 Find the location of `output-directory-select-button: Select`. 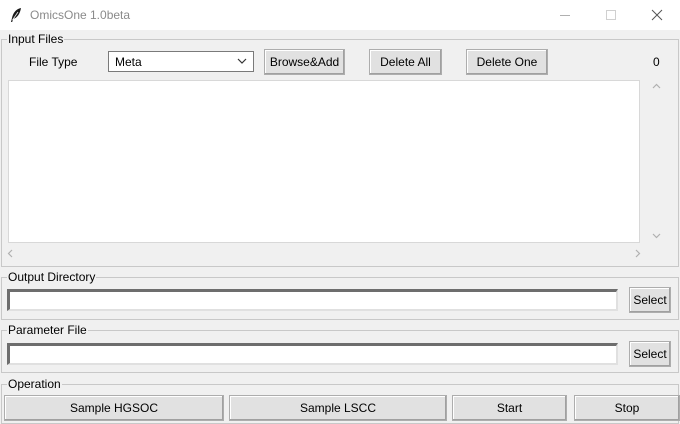

output-directory-select-button: Select is located at coordinates (650, 300).